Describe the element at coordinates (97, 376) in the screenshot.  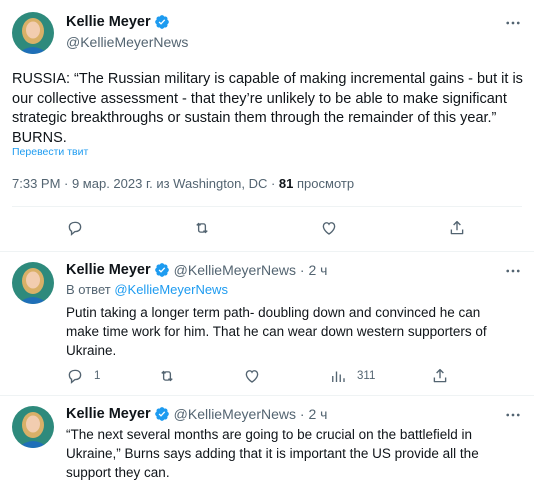
I see `reply-count: 1` at that location.